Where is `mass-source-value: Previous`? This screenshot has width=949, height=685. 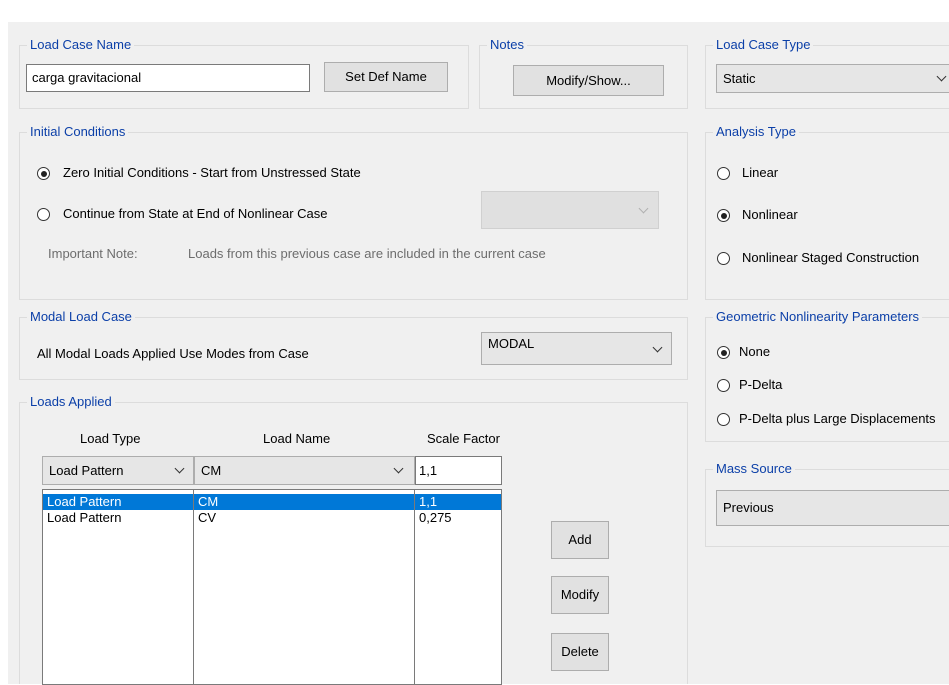 mass-source-value: Previous is located at coordinates (748, 507).